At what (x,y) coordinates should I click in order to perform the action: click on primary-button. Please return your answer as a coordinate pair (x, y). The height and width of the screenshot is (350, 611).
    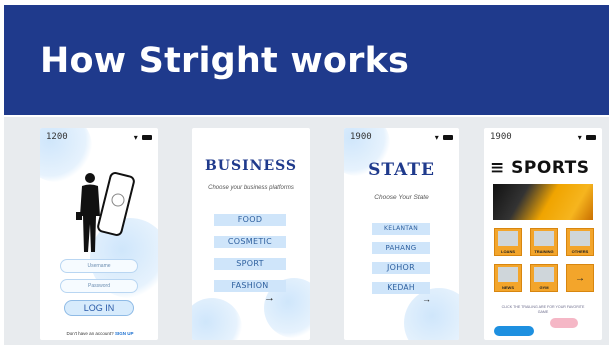
    Looking at the image, I should click on (514, 331).